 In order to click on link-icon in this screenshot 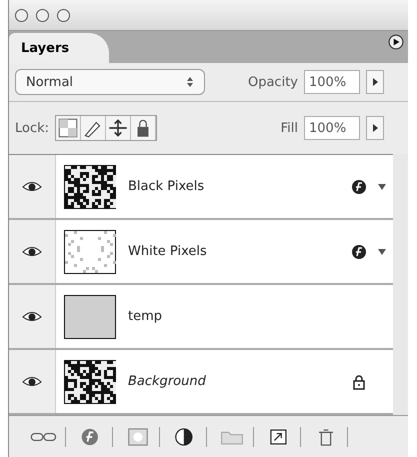, I will do `click(47, 436)`.